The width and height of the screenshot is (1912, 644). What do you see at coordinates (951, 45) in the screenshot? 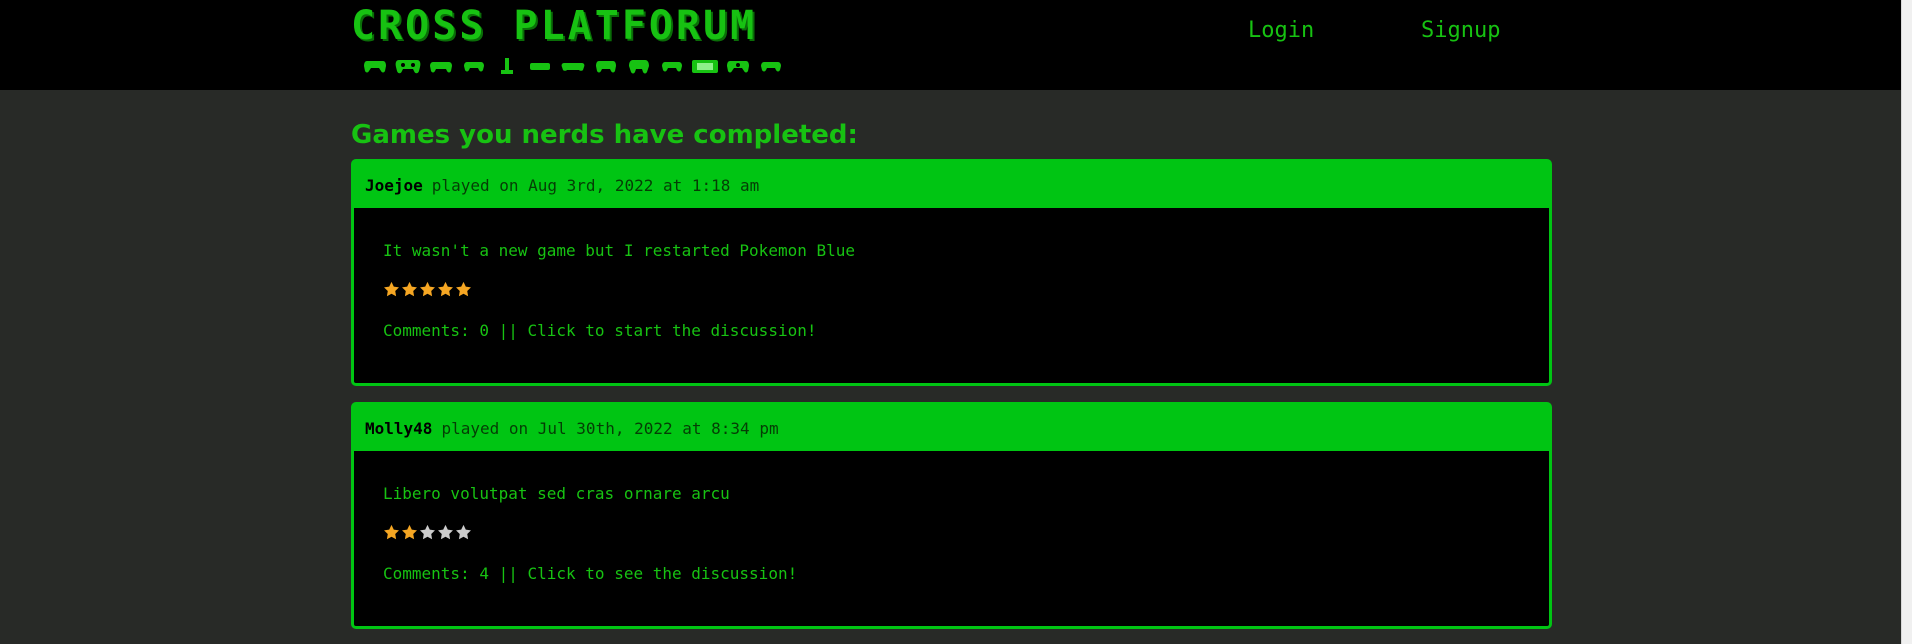
I see `top-navbar: CROSS PLATFORUM Login Signup` at bounding box center [951, 45].